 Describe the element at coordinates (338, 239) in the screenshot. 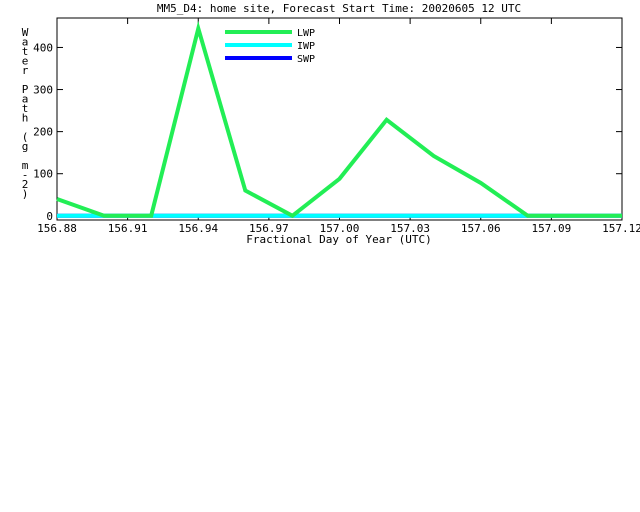

I see `x-axis-label: Fractional Day of Year (UTC)` at that location.